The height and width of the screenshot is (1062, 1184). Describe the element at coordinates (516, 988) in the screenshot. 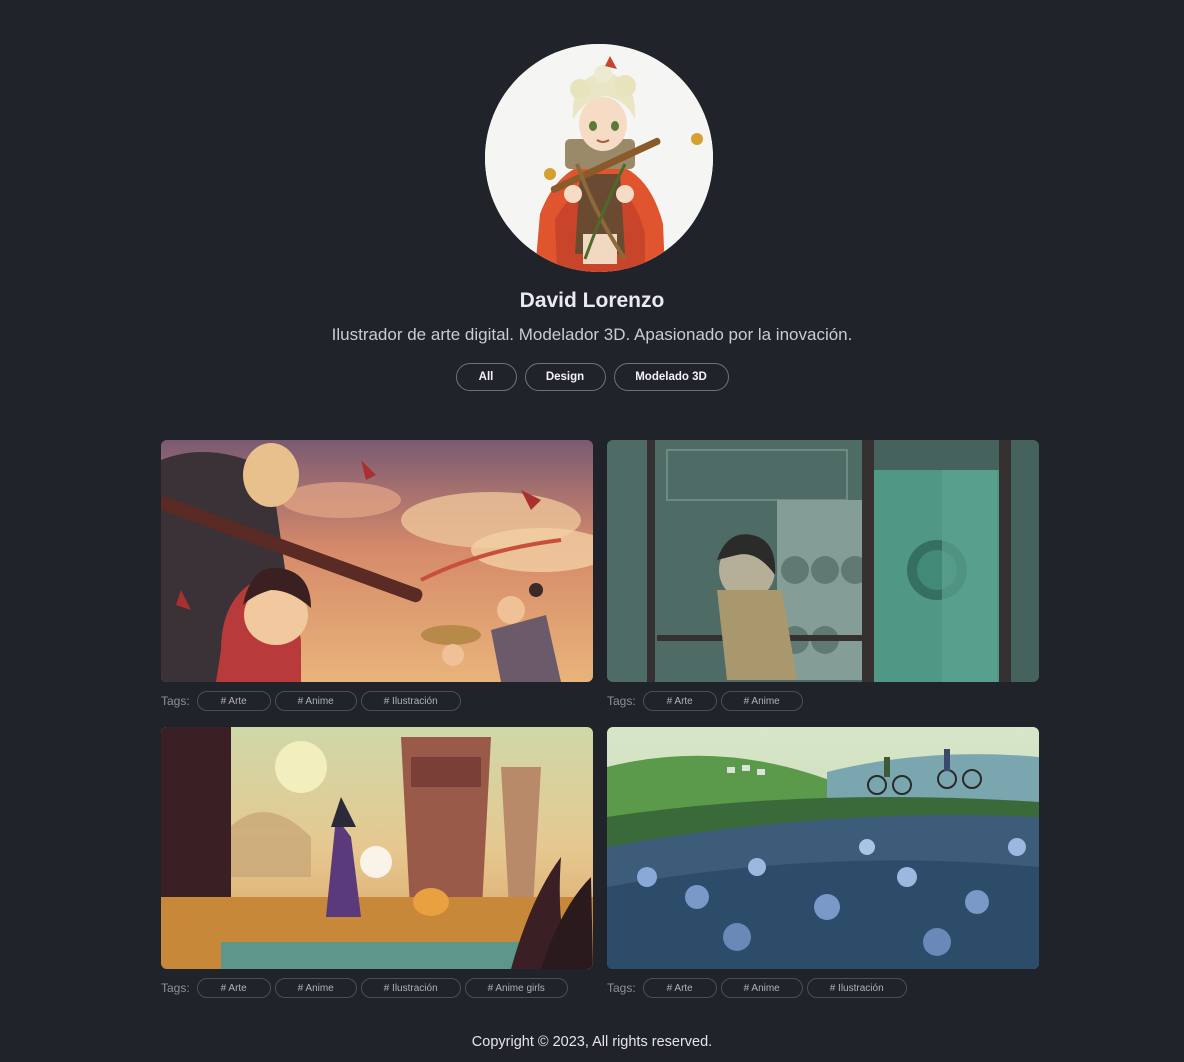

I see `tag-chip: # Anime girls` at that location.